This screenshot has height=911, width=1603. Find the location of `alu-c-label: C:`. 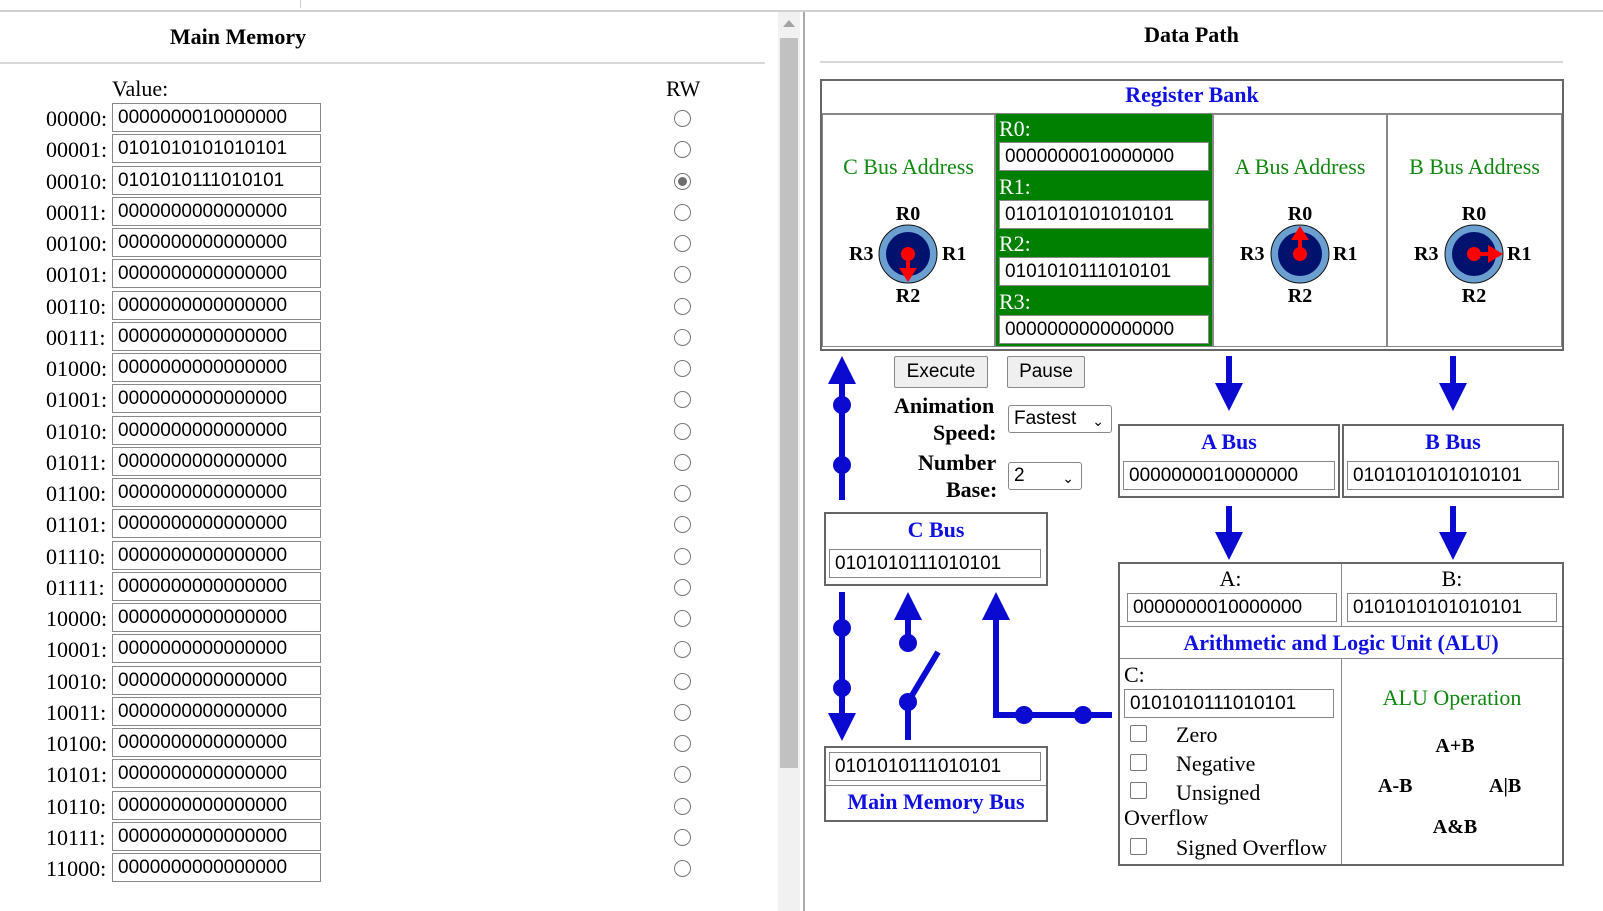

alu-c-label: C: is located at coordinates (1134, 674).